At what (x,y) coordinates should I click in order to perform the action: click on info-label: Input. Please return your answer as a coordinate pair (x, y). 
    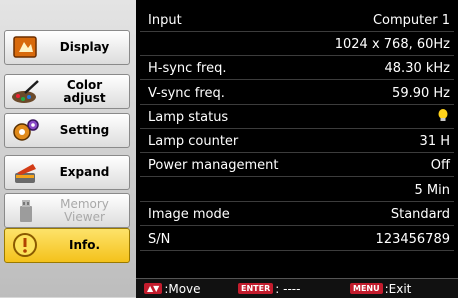
    Looking at the image, I should click on (165, 20).